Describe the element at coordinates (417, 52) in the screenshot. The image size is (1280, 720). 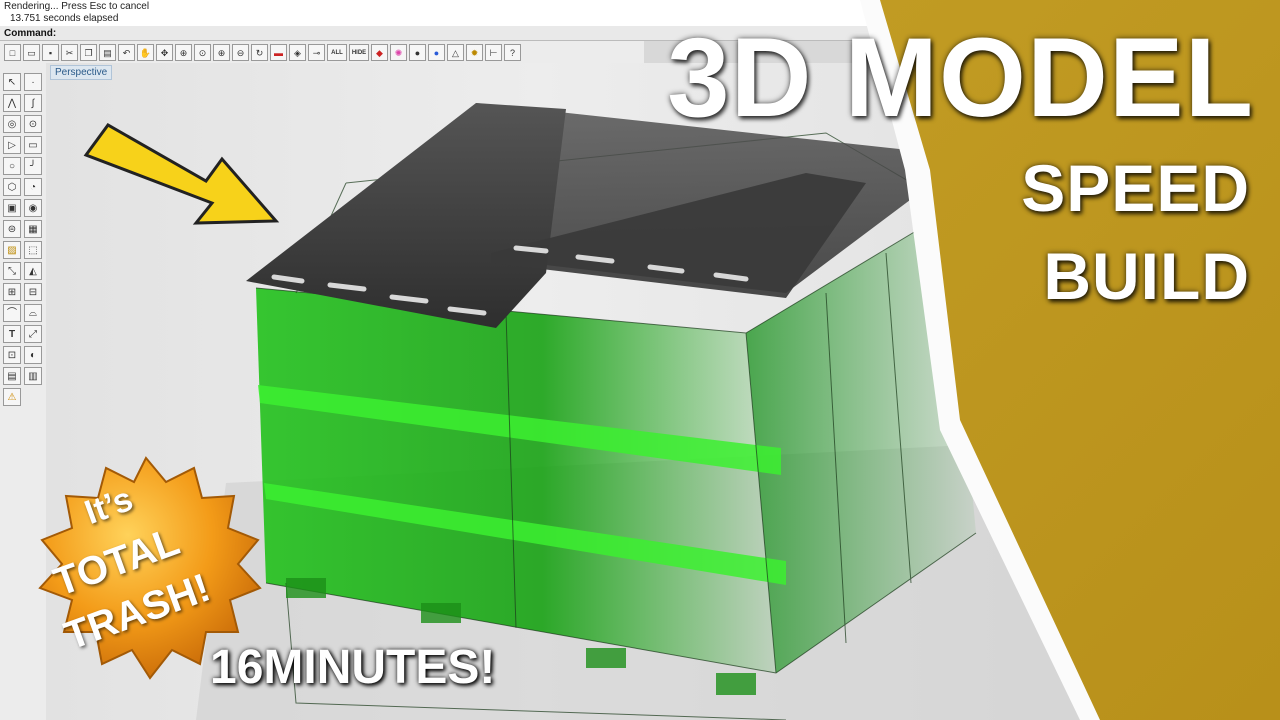
I see `sphere-icon: ●` at that location.